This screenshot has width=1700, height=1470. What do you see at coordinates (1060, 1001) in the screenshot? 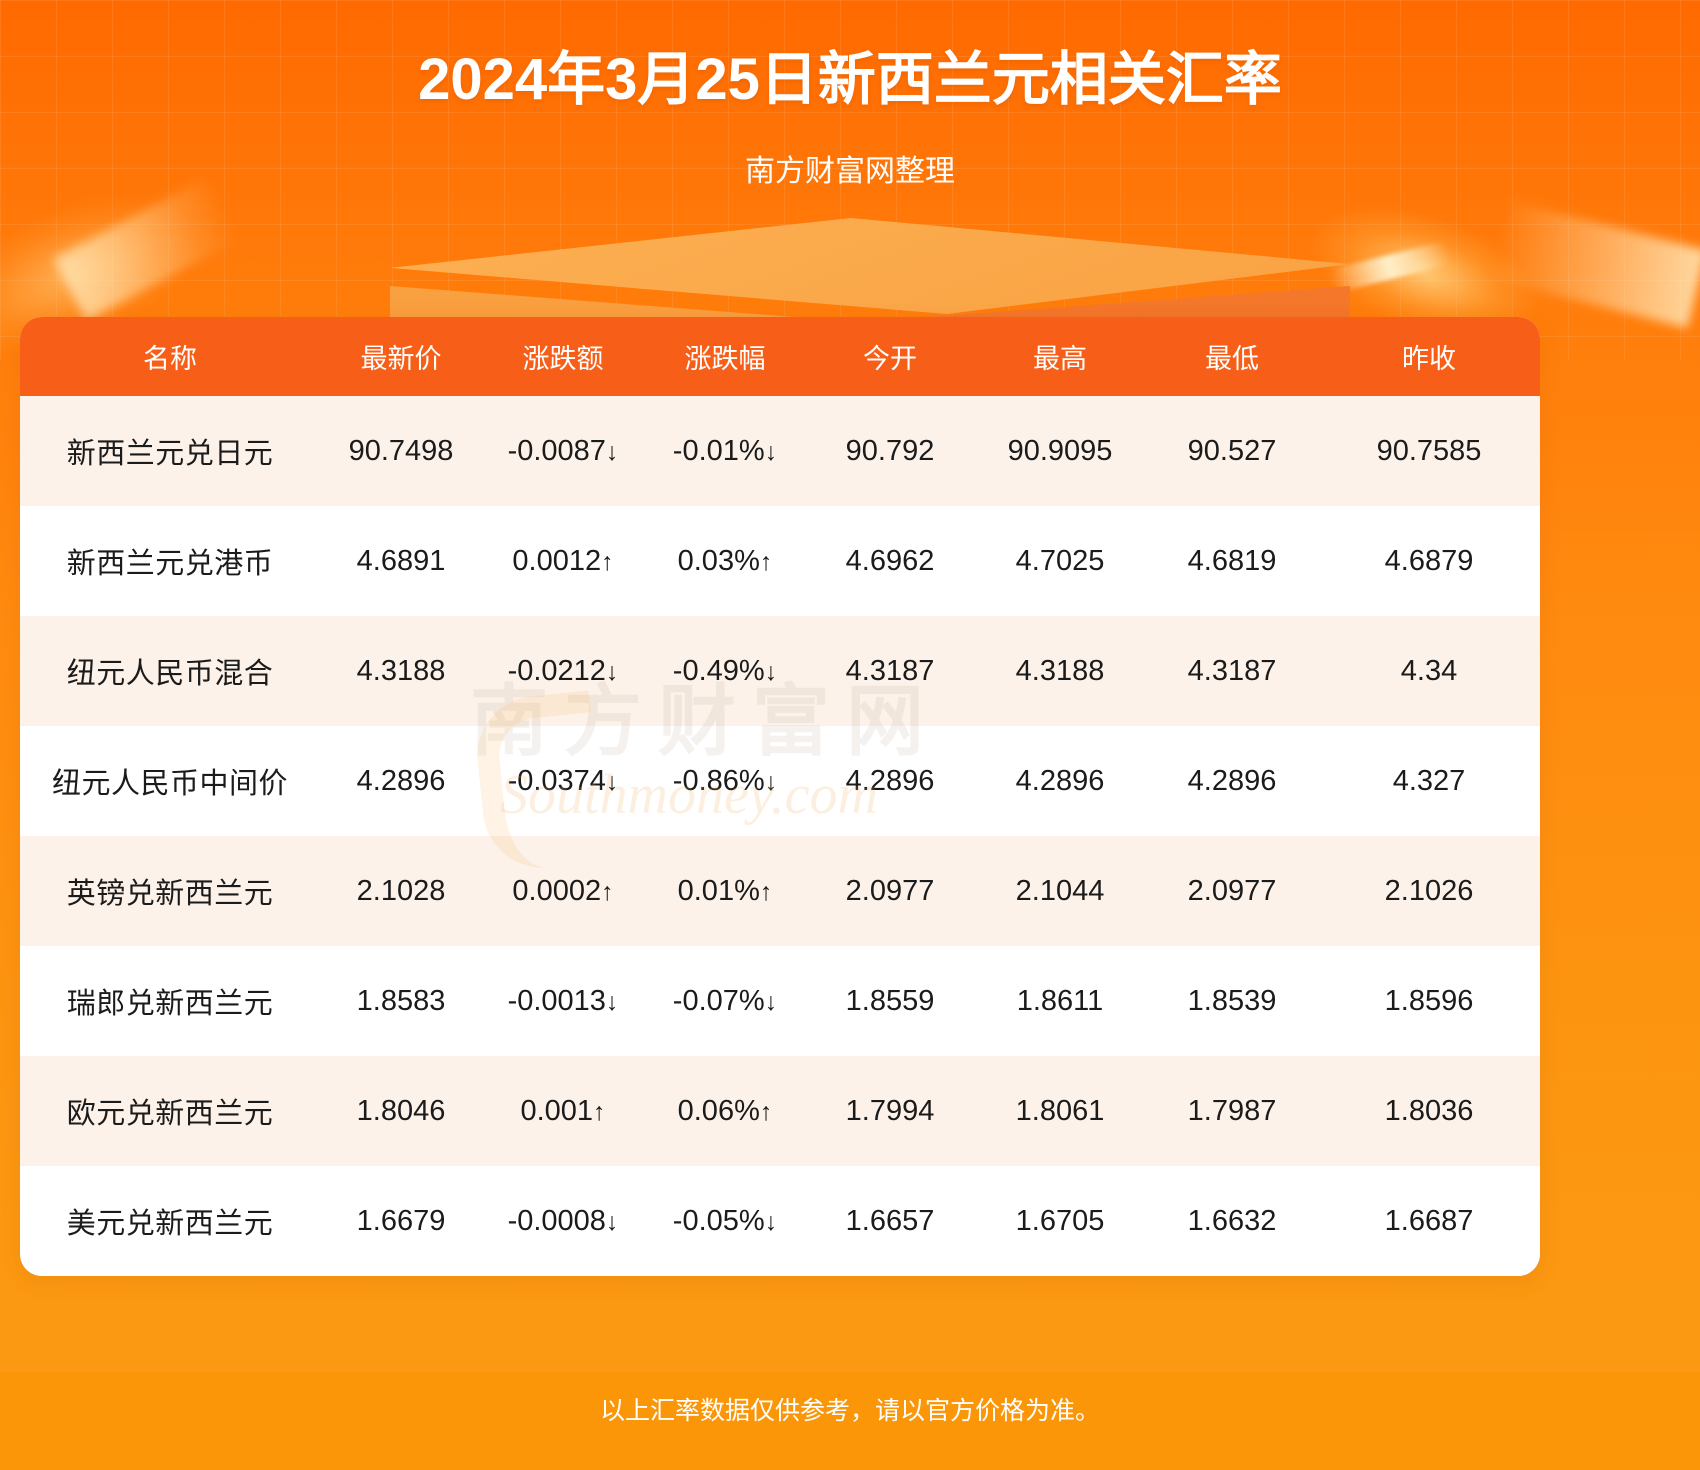
I see `cell-high: 1.8611` at bounding box center [1060, 1001].